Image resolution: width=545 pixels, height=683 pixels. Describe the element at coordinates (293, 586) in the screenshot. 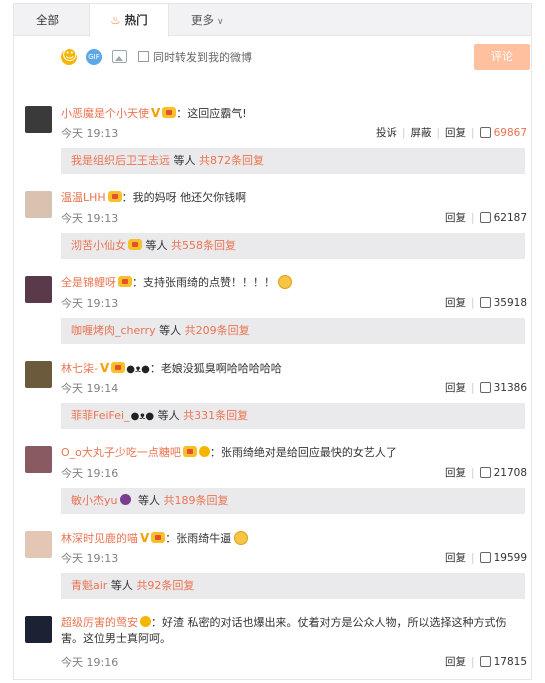

I see `sub-reply-summary: 青魁air 等人 共92条回复` at that location.